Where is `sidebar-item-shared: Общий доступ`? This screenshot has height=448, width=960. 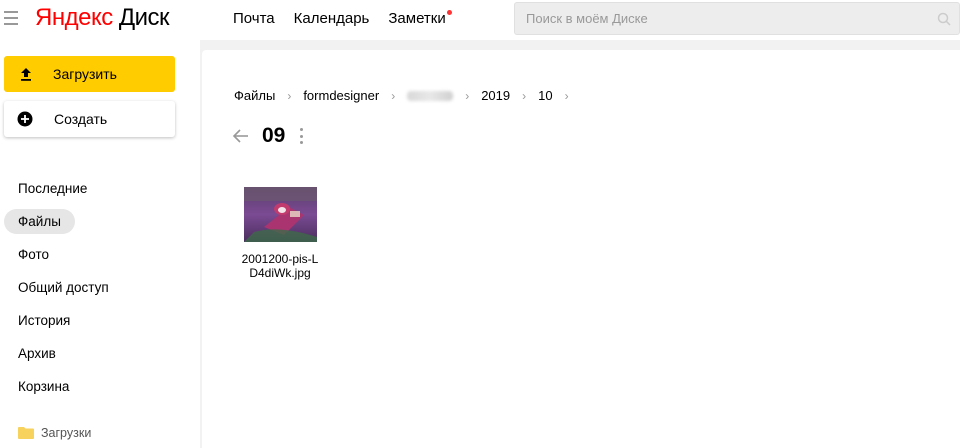 sidebar-item-shared: Общий доступ is located at coordinates (100, 287).